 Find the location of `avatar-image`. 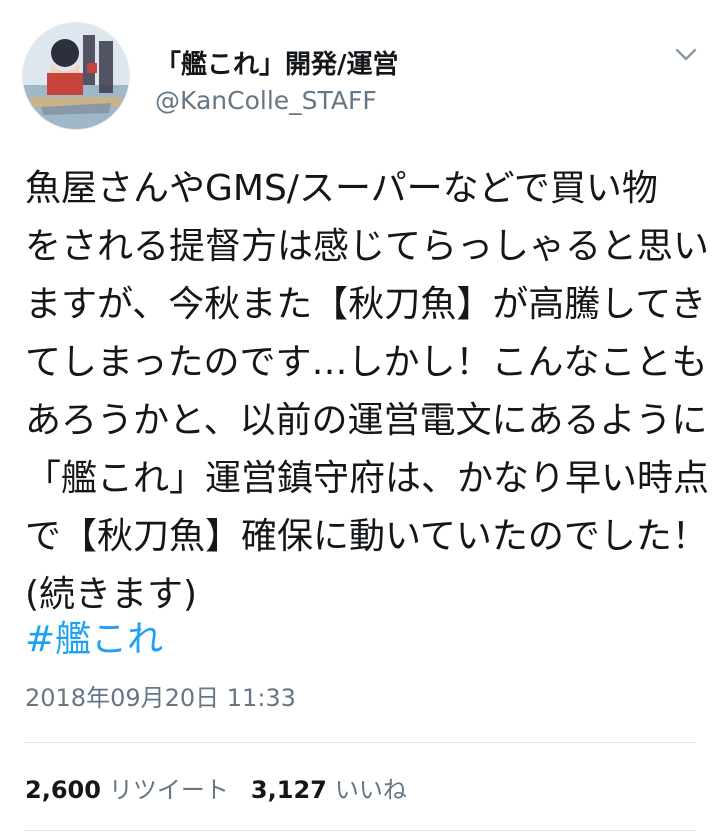

avatar-image is located at coordinates (76, 76).